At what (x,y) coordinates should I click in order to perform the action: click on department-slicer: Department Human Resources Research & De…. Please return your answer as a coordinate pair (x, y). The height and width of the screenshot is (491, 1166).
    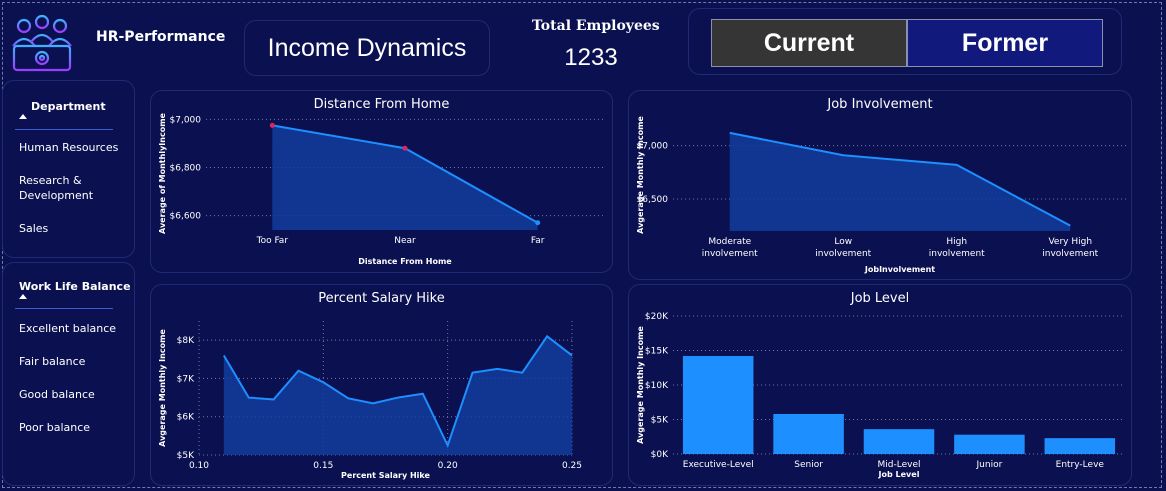
    Looking at the image, I should click on (68, 169).